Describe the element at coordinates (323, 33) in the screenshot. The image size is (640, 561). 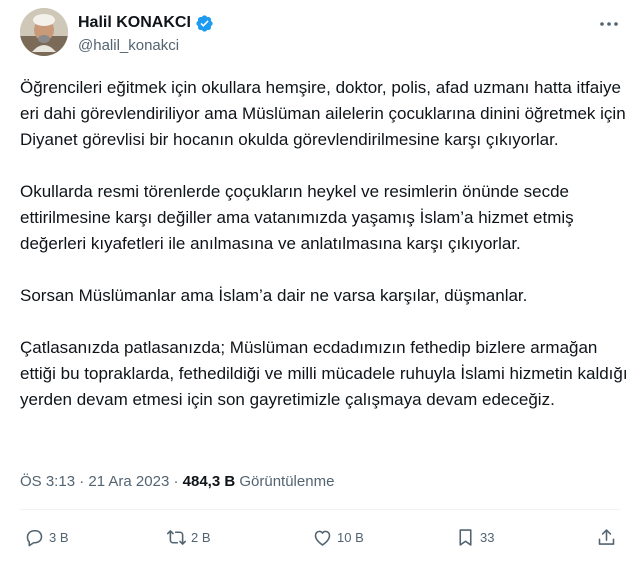
I see `tweet-header: Halil KONAKCI @halil_konakci` at that location.